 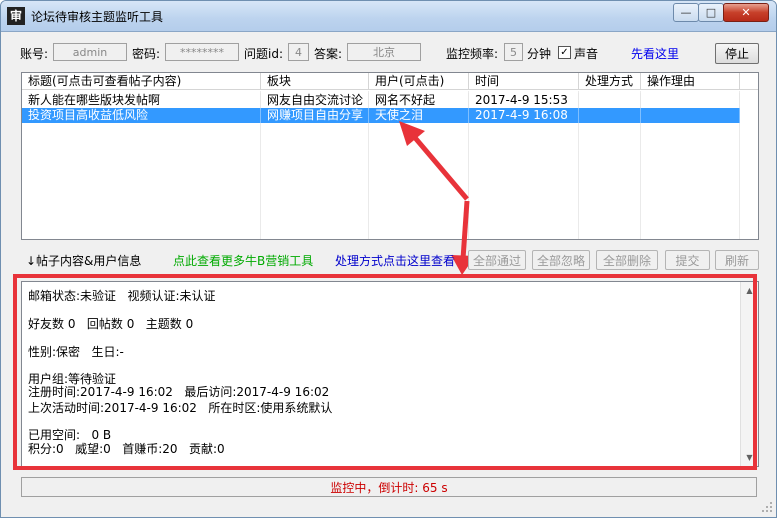 I want to click on delete-all-button: 全部删除, so click(x=627, y=260).